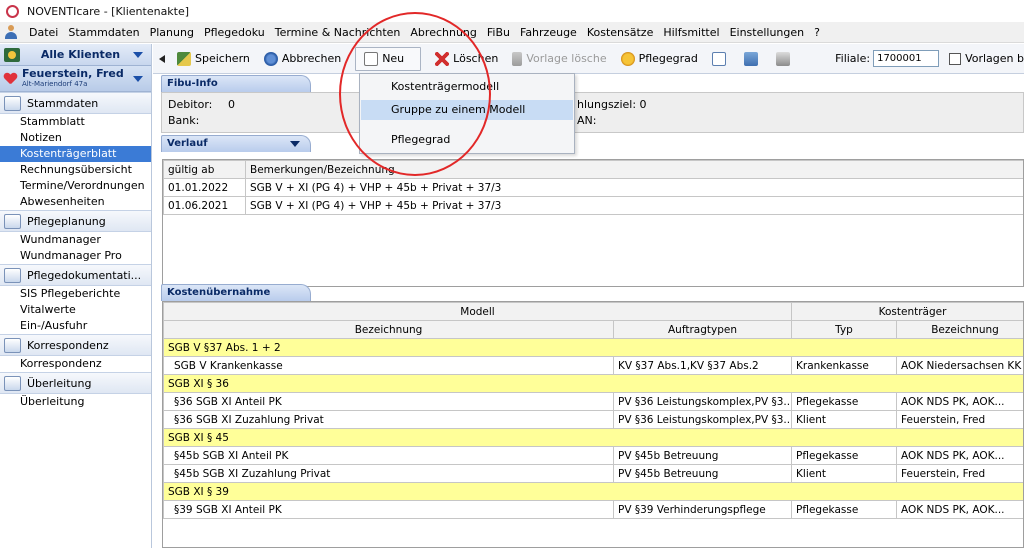 The width and height of the screenshot is (1024, 548). What do you see at coordinates (388, 419) in the screenshot?
I see `table-cell: §36 SGB XI Zuzahlung Privat` at bounding box center [388, 419].